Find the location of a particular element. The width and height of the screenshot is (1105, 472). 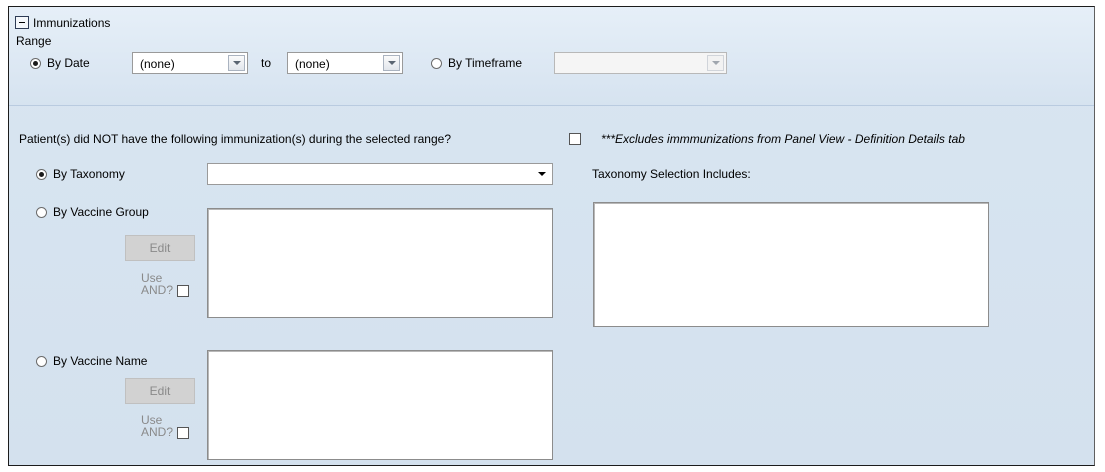

by-timeframe-radio is located at coordinates (436, 63).